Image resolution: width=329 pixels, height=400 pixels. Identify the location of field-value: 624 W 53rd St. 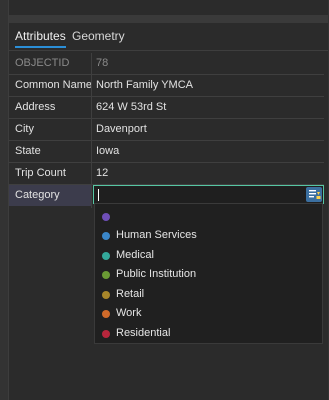
(131, 107).